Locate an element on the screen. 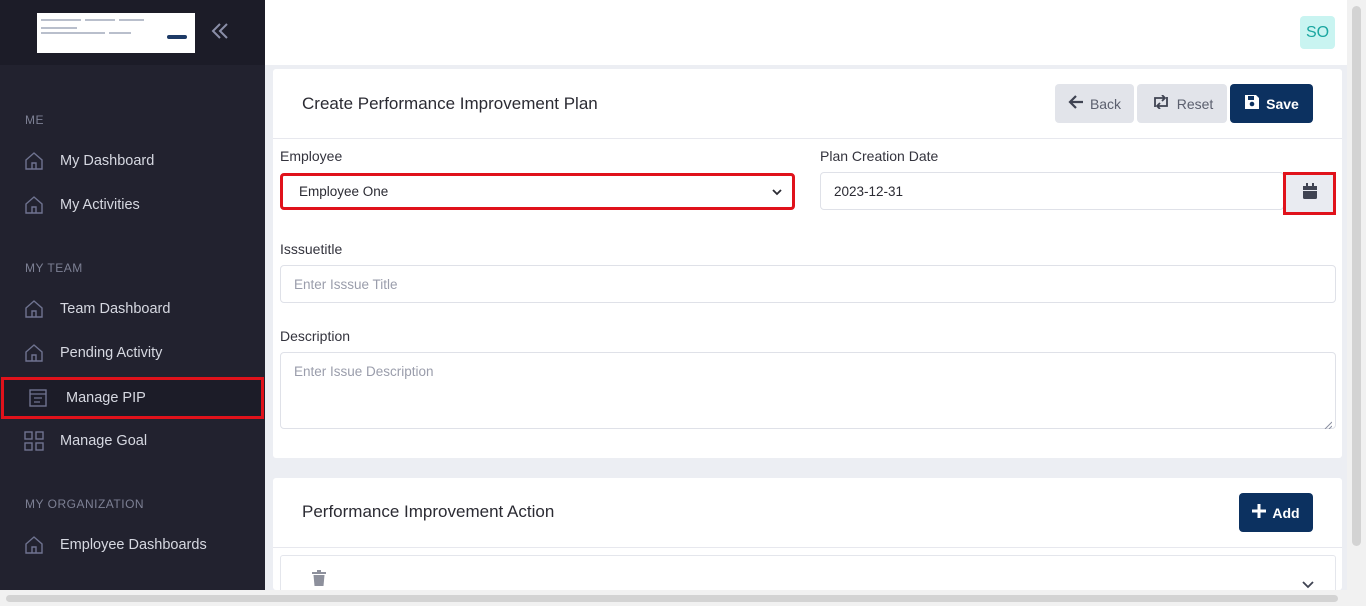  save-button: Save is located at coordinates (1271, 103).